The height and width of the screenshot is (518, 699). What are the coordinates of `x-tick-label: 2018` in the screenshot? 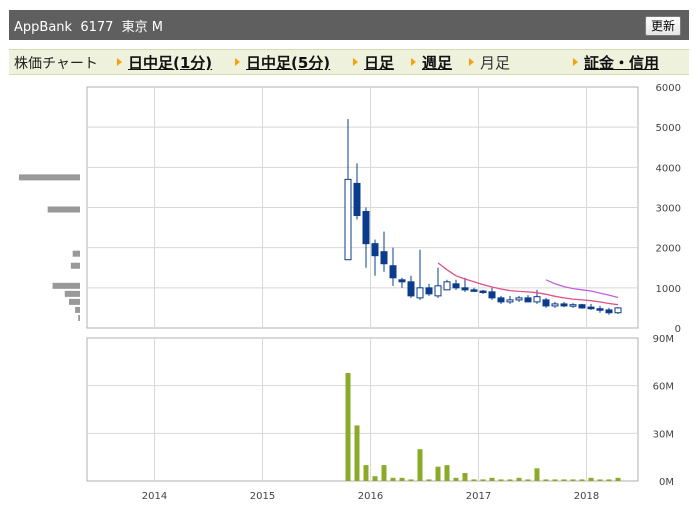 It's located at (586, 496).